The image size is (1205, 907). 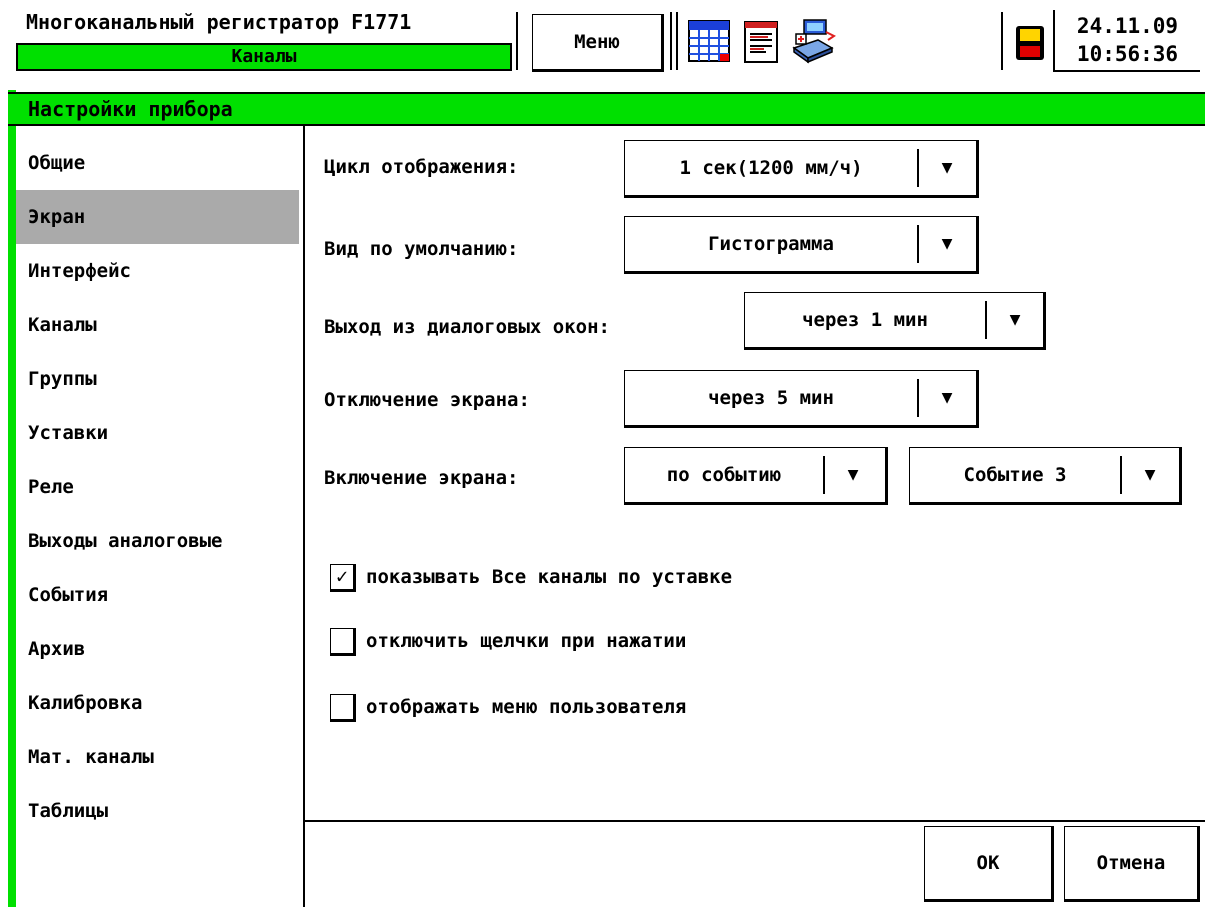 I want to click on dialog-exit-dropdown: через 1 мин ▼, so click(x=895, y=321).